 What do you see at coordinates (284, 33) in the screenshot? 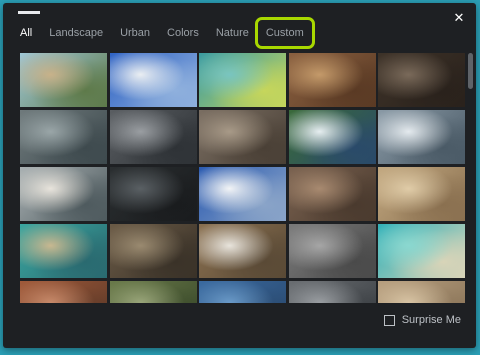
I see `tab-custom: Custom` at bounding box center [284, 33].